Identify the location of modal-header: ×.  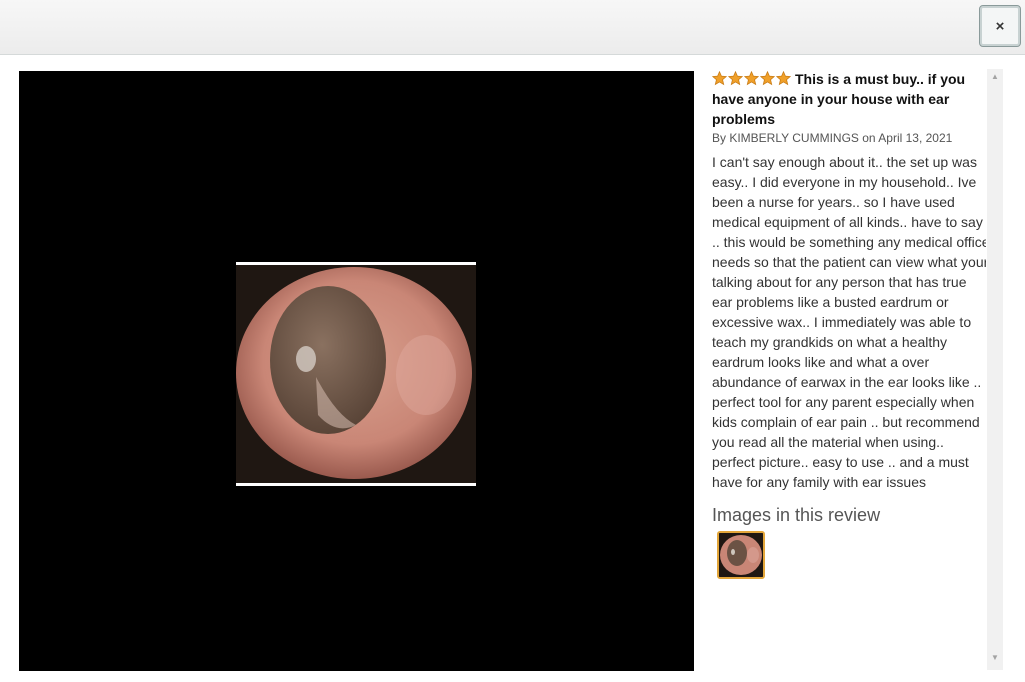
(512, 27).